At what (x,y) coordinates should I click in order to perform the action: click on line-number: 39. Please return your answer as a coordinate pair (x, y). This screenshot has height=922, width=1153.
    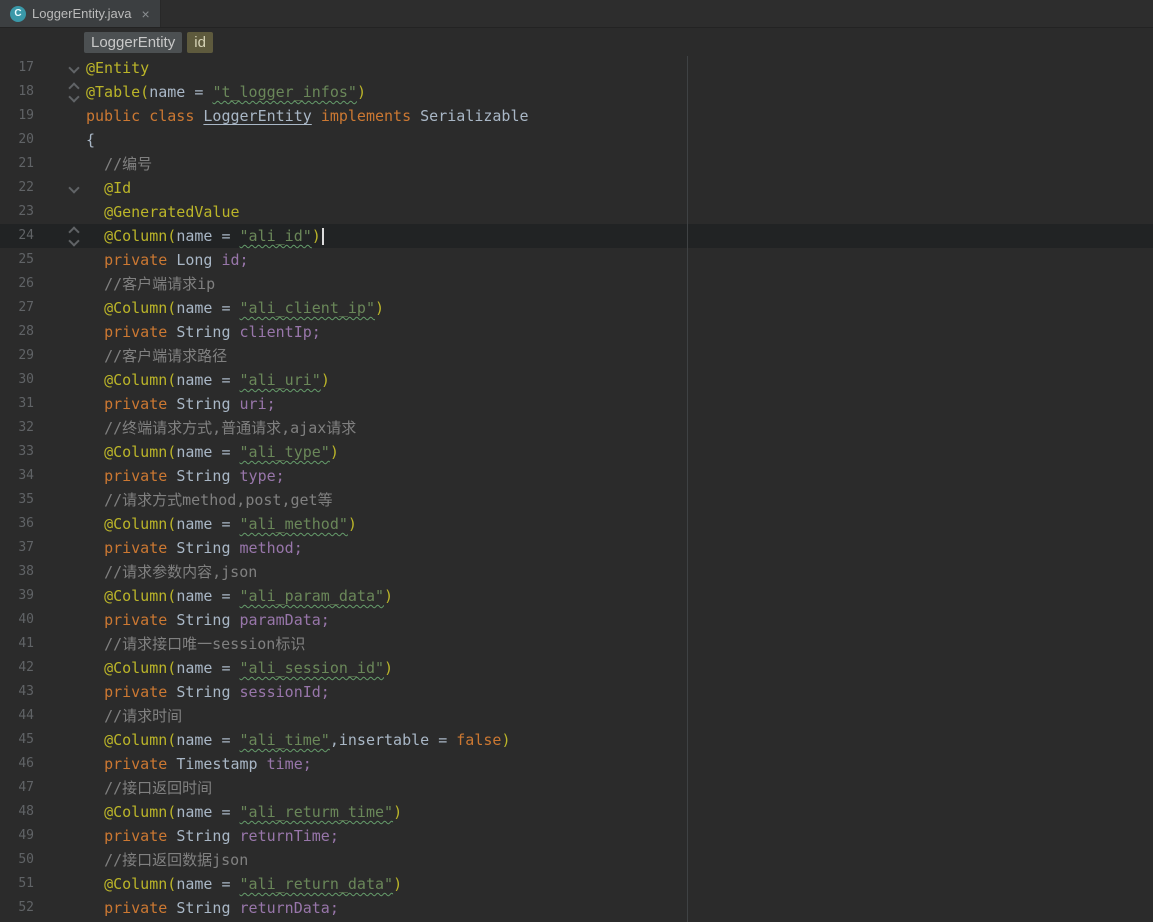
    Looking at the image, I should click on (17, 596).